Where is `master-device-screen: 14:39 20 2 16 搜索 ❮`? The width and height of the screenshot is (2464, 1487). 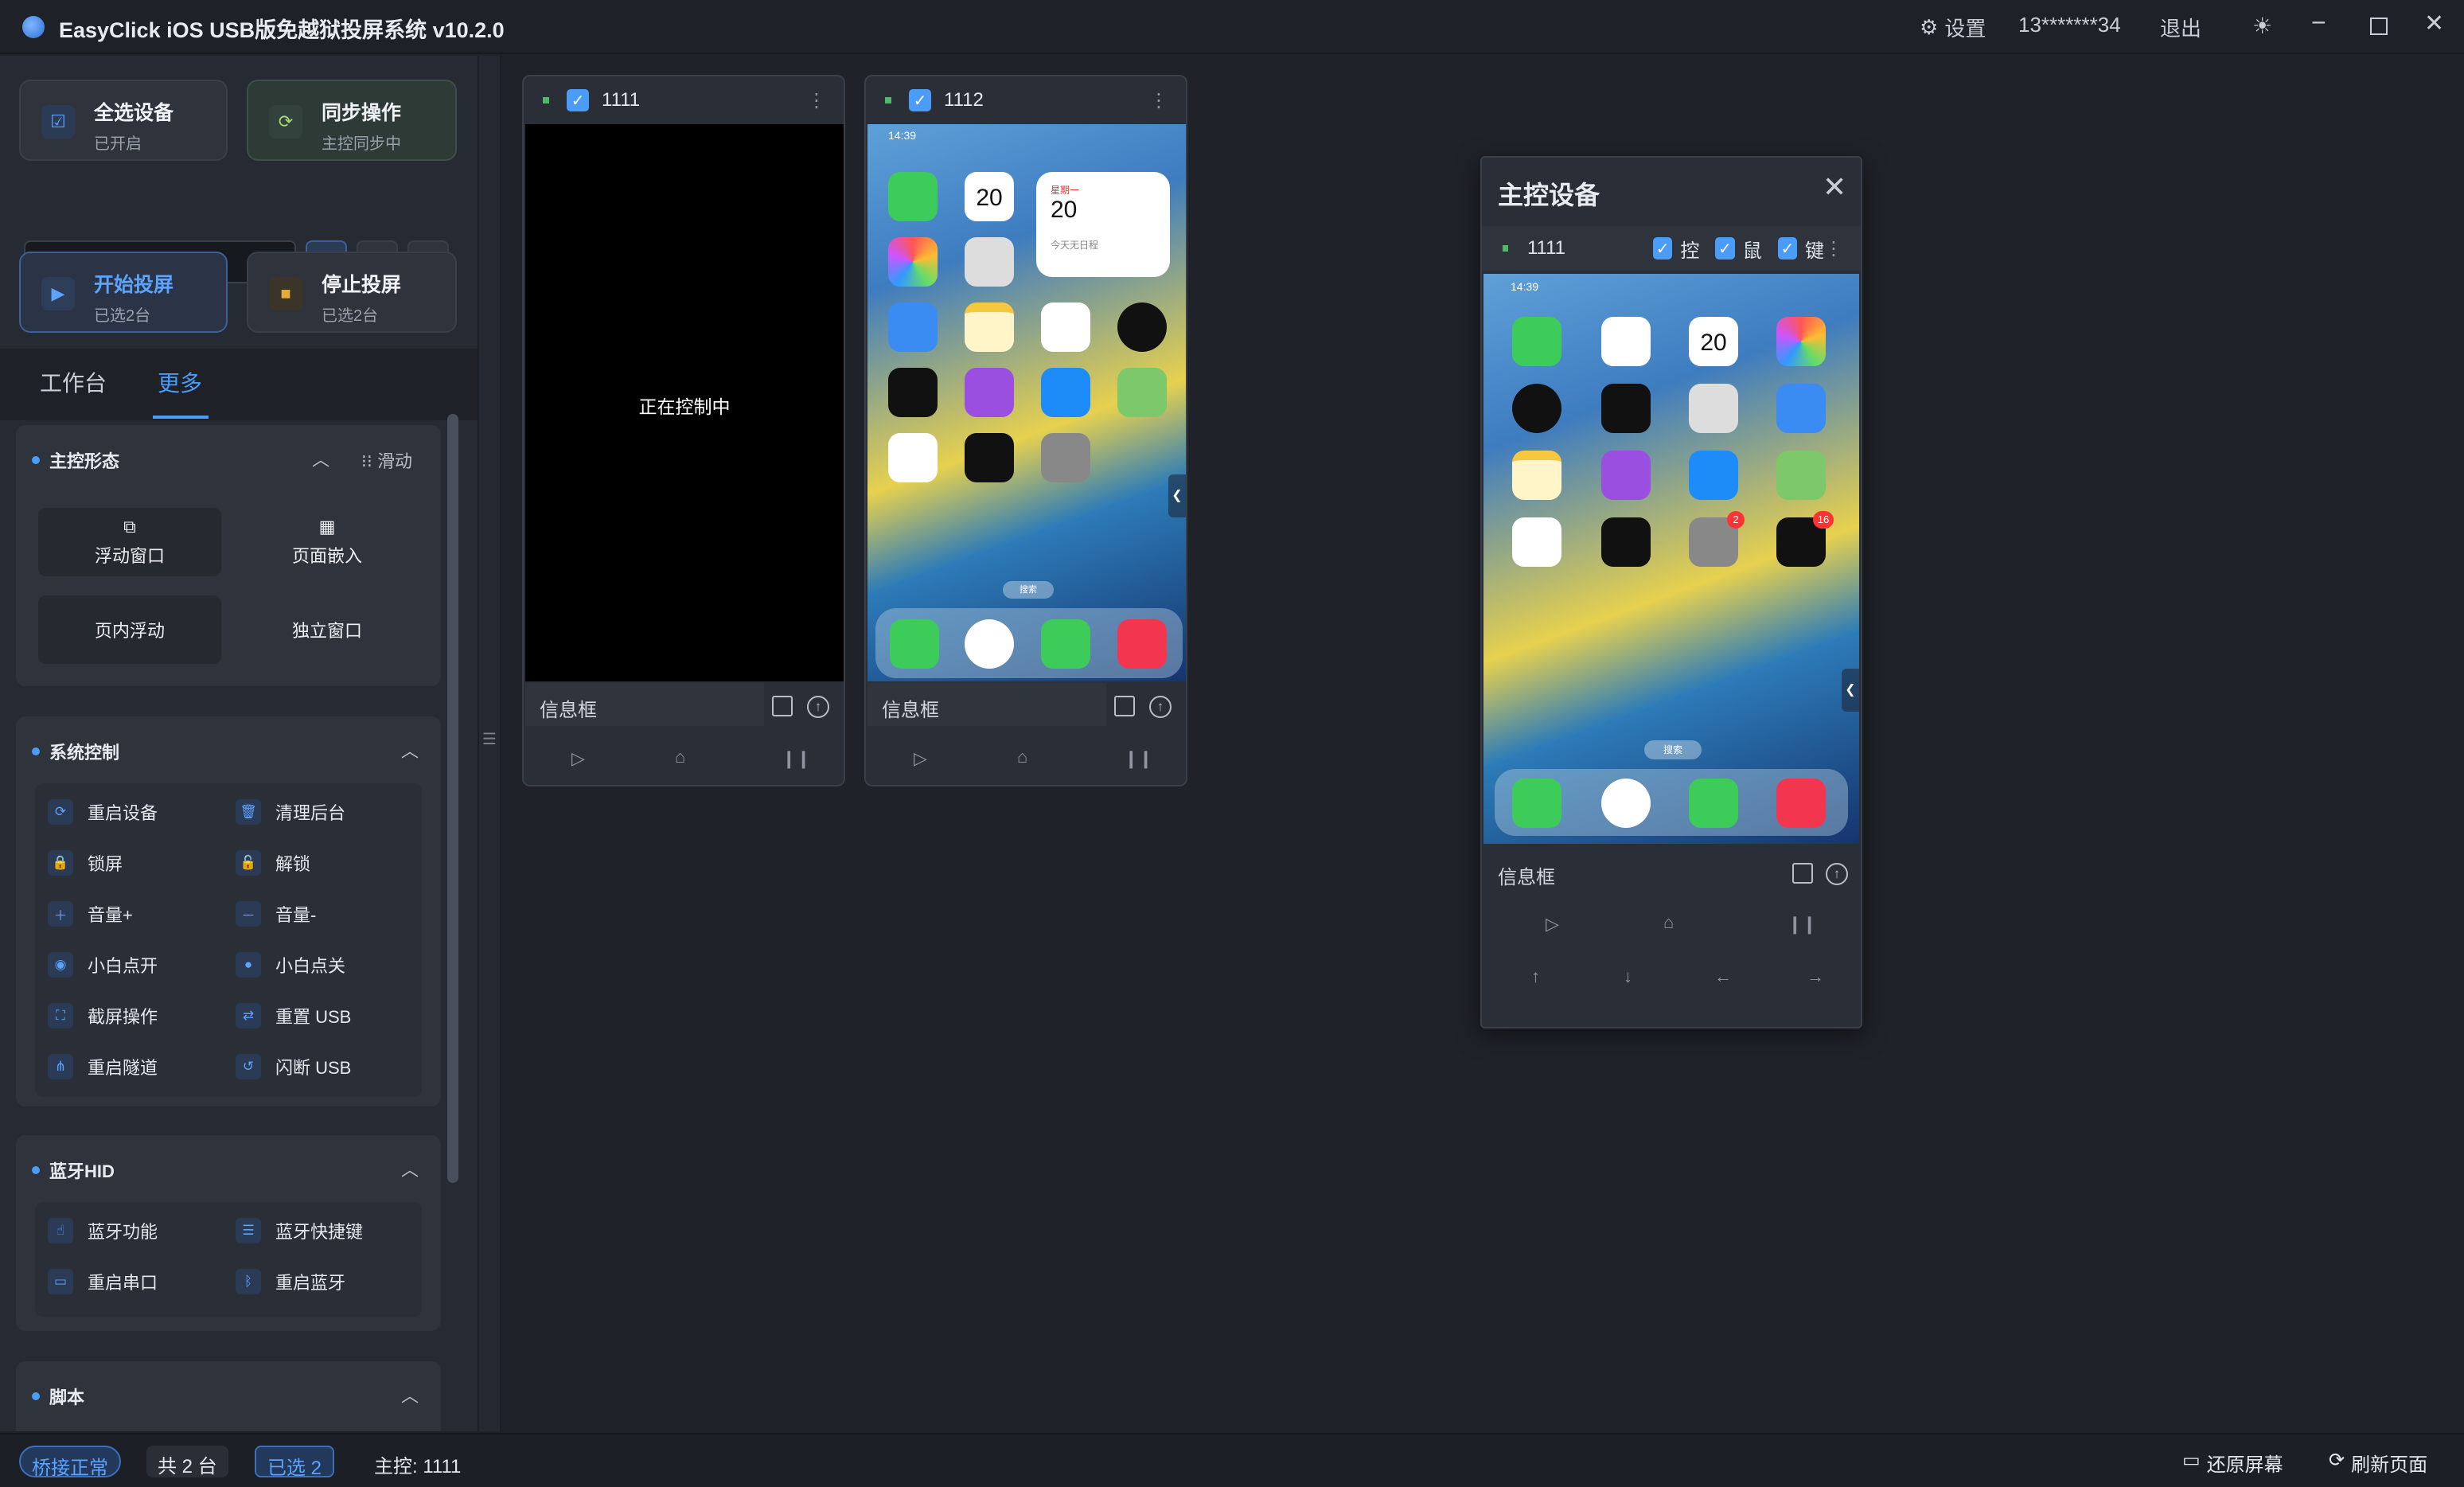 master-device-screen: 14:39 20 2 16 搜索 ❮ is located at coordinates (1671, 559).